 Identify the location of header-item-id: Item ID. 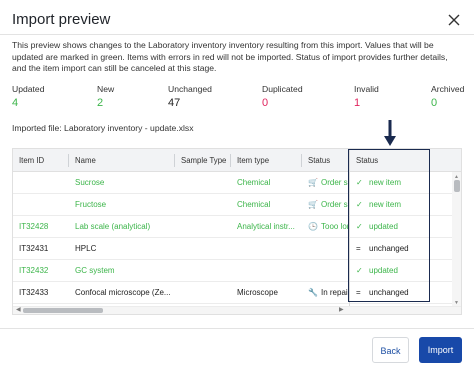
(40, 160).